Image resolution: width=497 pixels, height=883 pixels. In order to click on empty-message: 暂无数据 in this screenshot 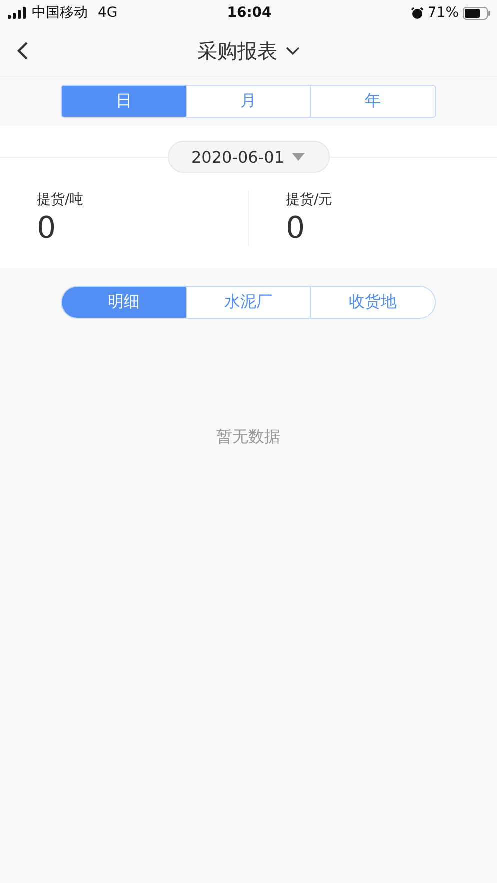, I will do `click(248, 436)`.